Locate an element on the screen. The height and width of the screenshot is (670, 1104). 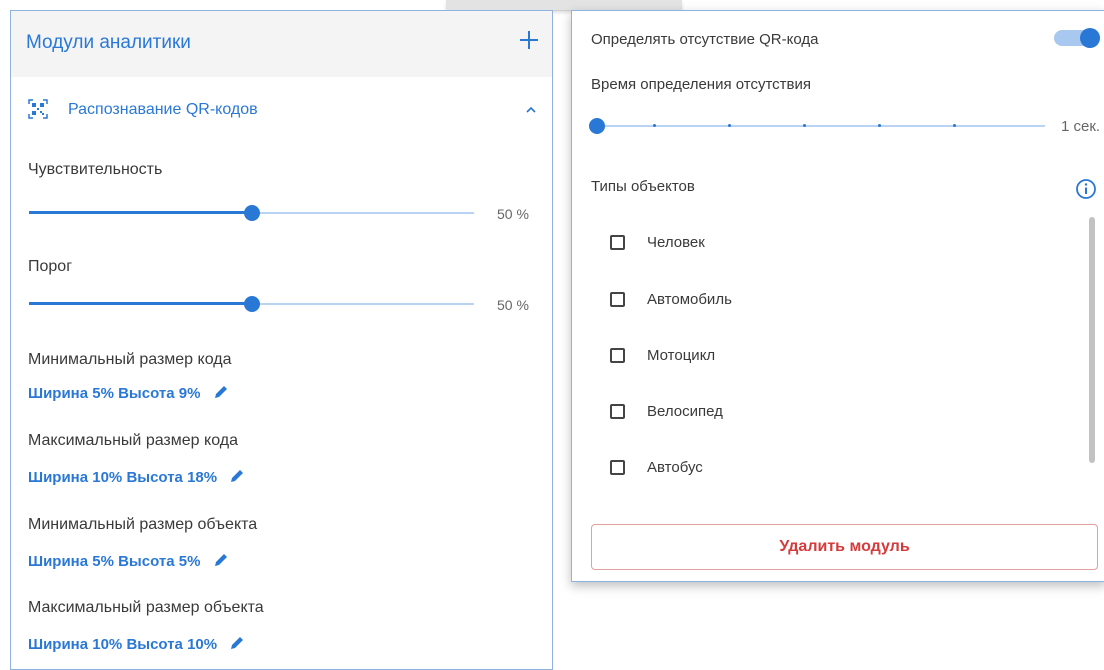
section-title: Распознавание QR-кодов is located at coordinates (163, 109).